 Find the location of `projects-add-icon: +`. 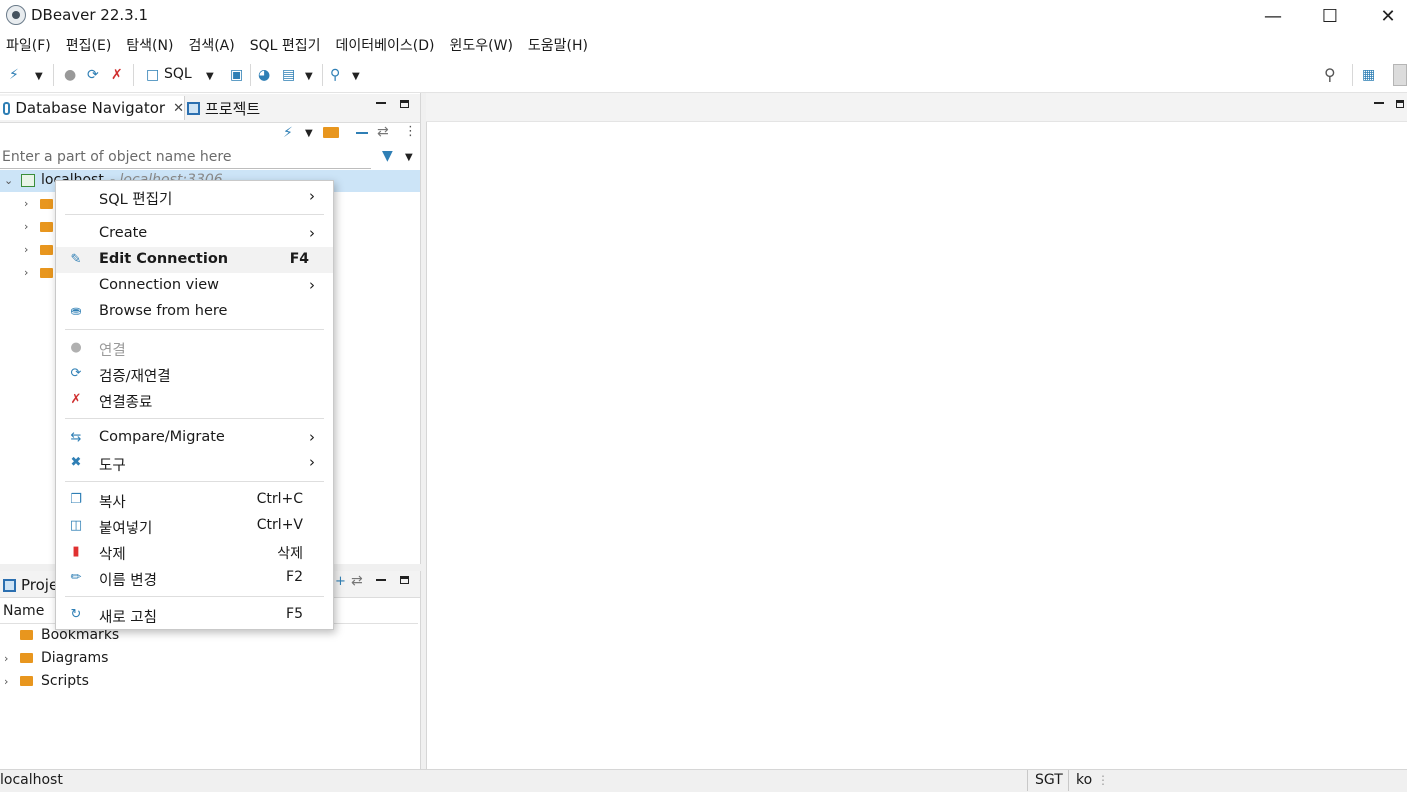

projects-add-icon: + is located at coordinates (340, 581).